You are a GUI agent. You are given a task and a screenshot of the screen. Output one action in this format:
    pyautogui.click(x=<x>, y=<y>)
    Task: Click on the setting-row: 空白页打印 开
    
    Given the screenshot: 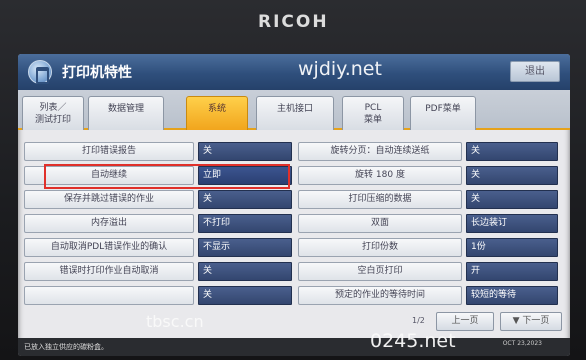 What is the action you would take?
    pyautogui.click(x=431, y=271)
    